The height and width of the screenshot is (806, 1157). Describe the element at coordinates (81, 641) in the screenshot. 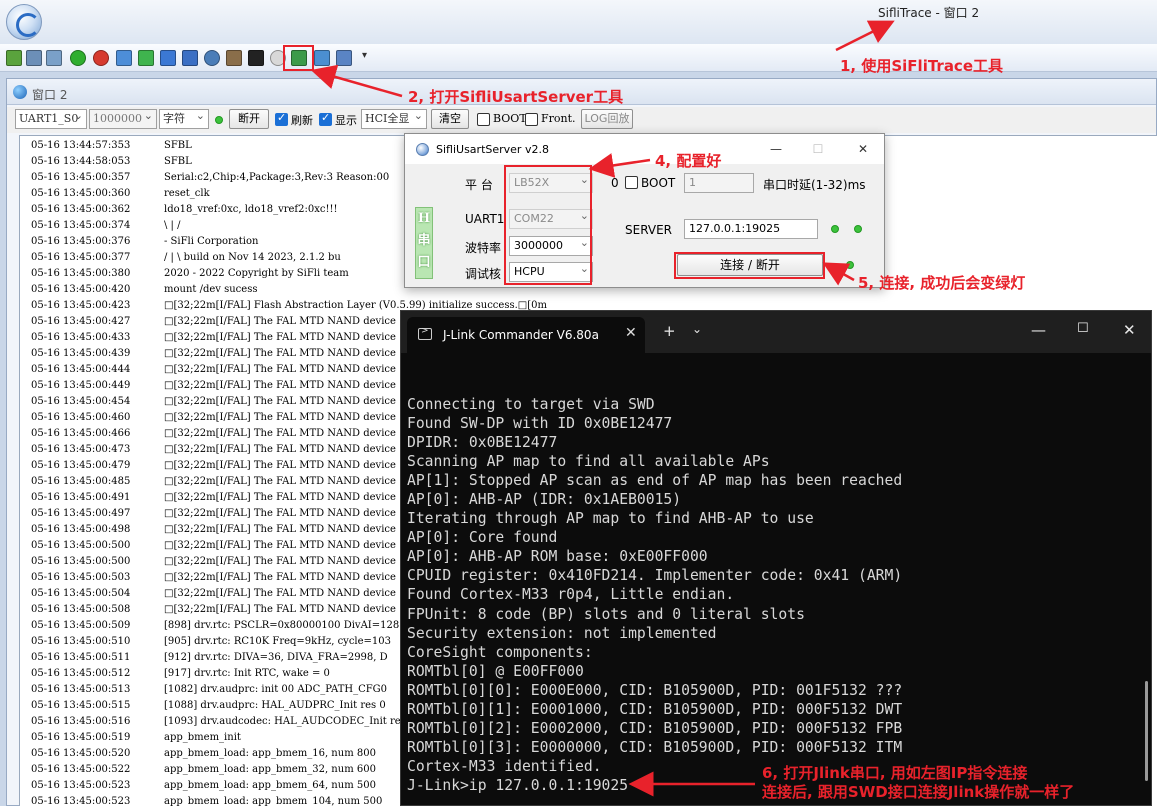

I see `log-timestamp: 05-16 13:45:00:510` at that location.